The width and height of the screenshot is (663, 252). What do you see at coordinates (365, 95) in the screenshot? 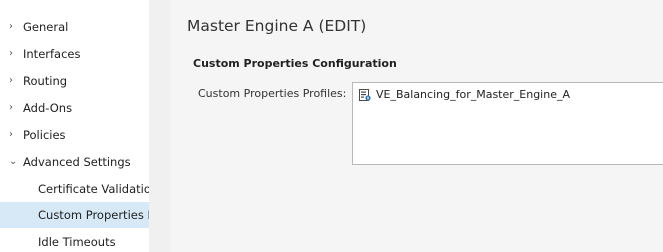
I see `profile-list-icon` at bounding box center [365, 95].